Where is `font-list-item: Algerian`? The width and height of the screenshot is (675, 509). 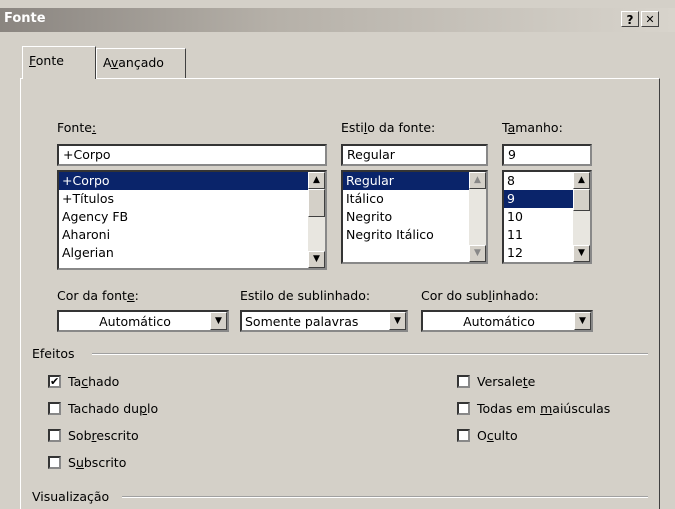 font-list-item: Algerian is located at coordinates (192, 253).